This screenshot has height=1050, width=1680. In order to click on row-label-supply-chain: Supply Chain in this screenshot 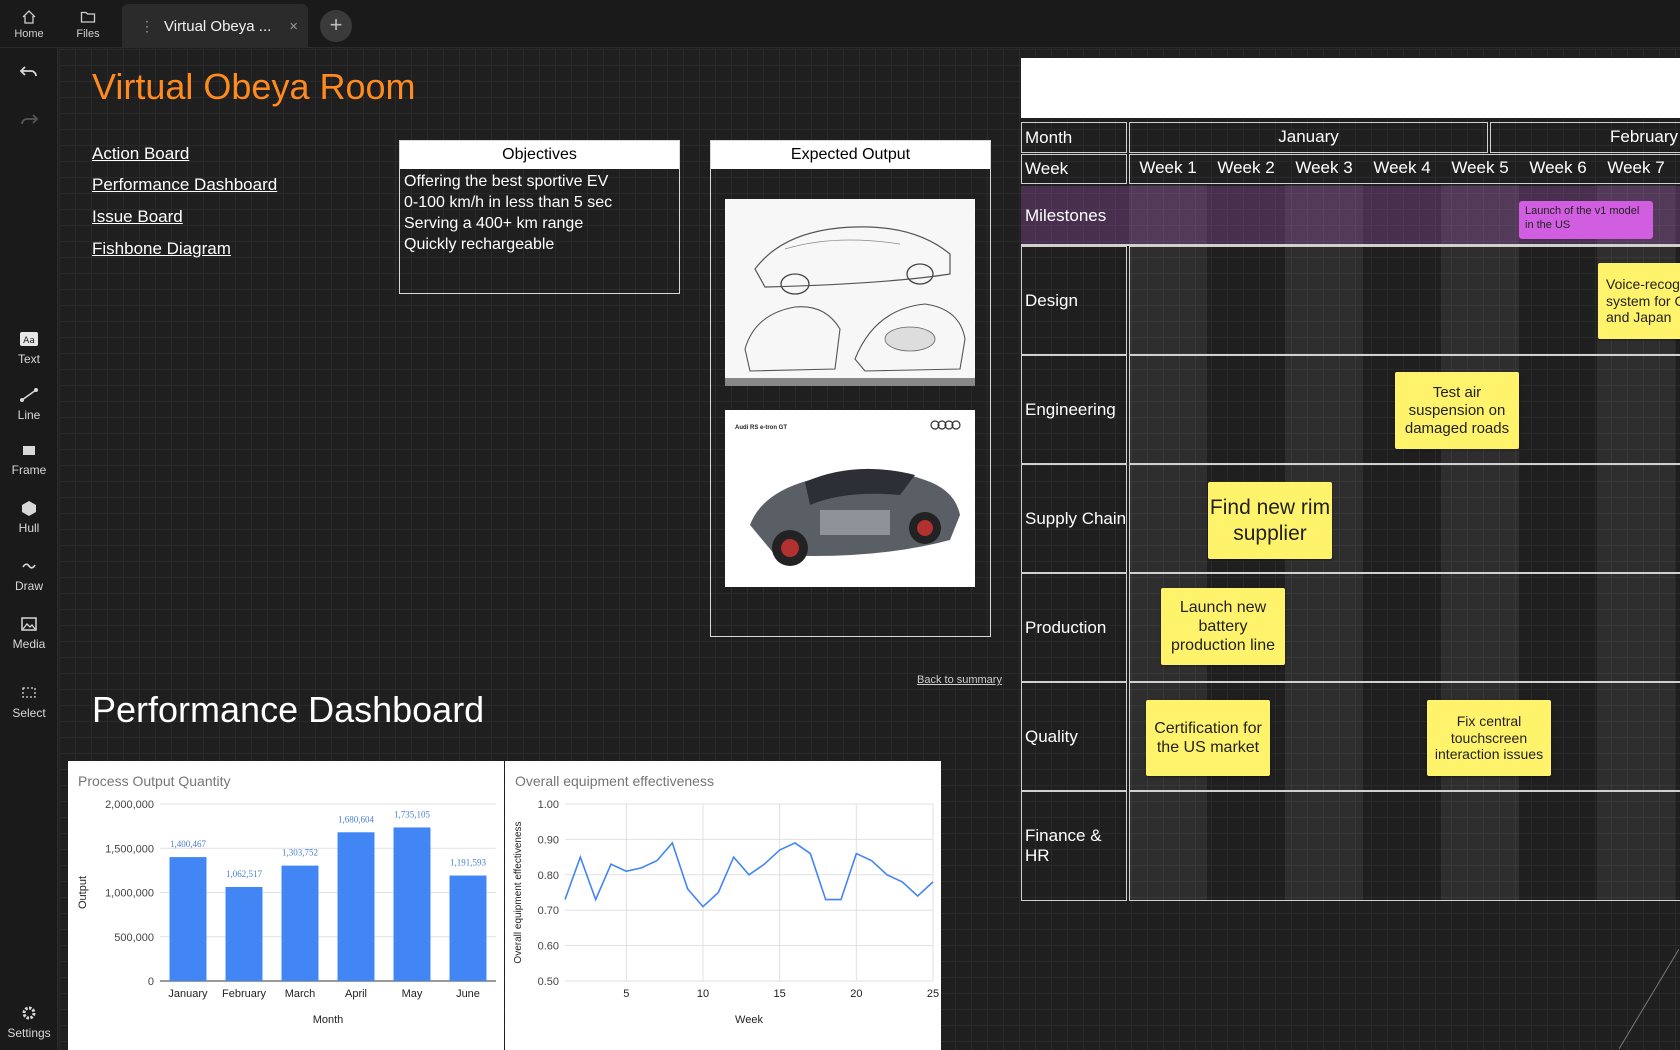, I will do `click(1076, 518)`.